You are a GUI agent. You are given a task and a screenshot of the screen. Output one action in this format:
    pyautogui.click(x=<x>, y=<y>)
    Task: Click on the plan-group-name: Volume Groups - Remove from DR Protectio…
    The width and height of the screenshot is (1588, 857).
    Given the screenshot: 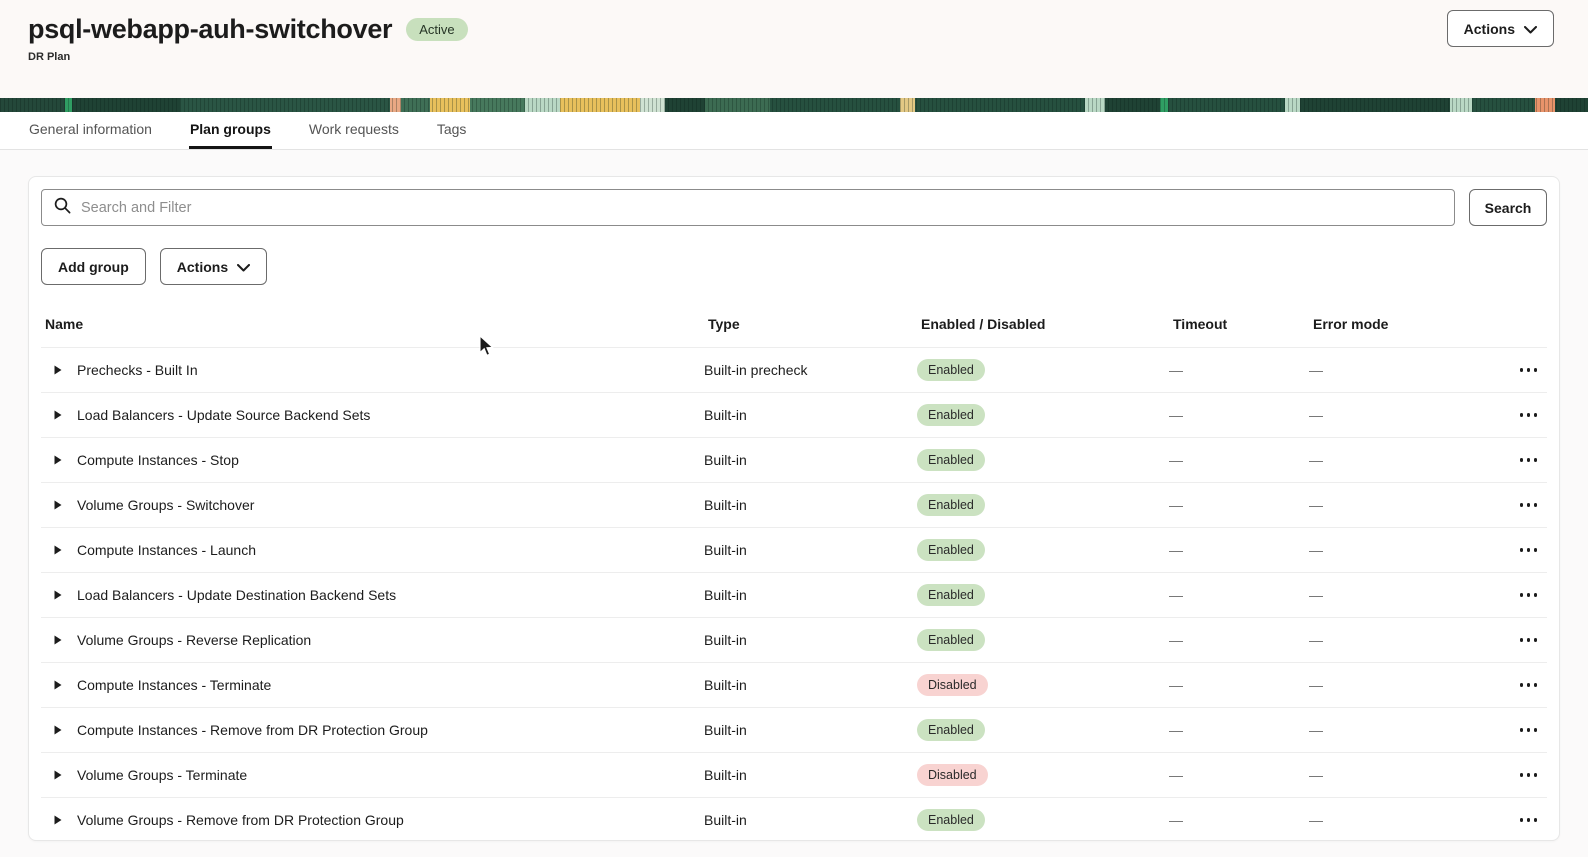 What is the action you would take?
    pyautogui.click(x=240, y=820)
    